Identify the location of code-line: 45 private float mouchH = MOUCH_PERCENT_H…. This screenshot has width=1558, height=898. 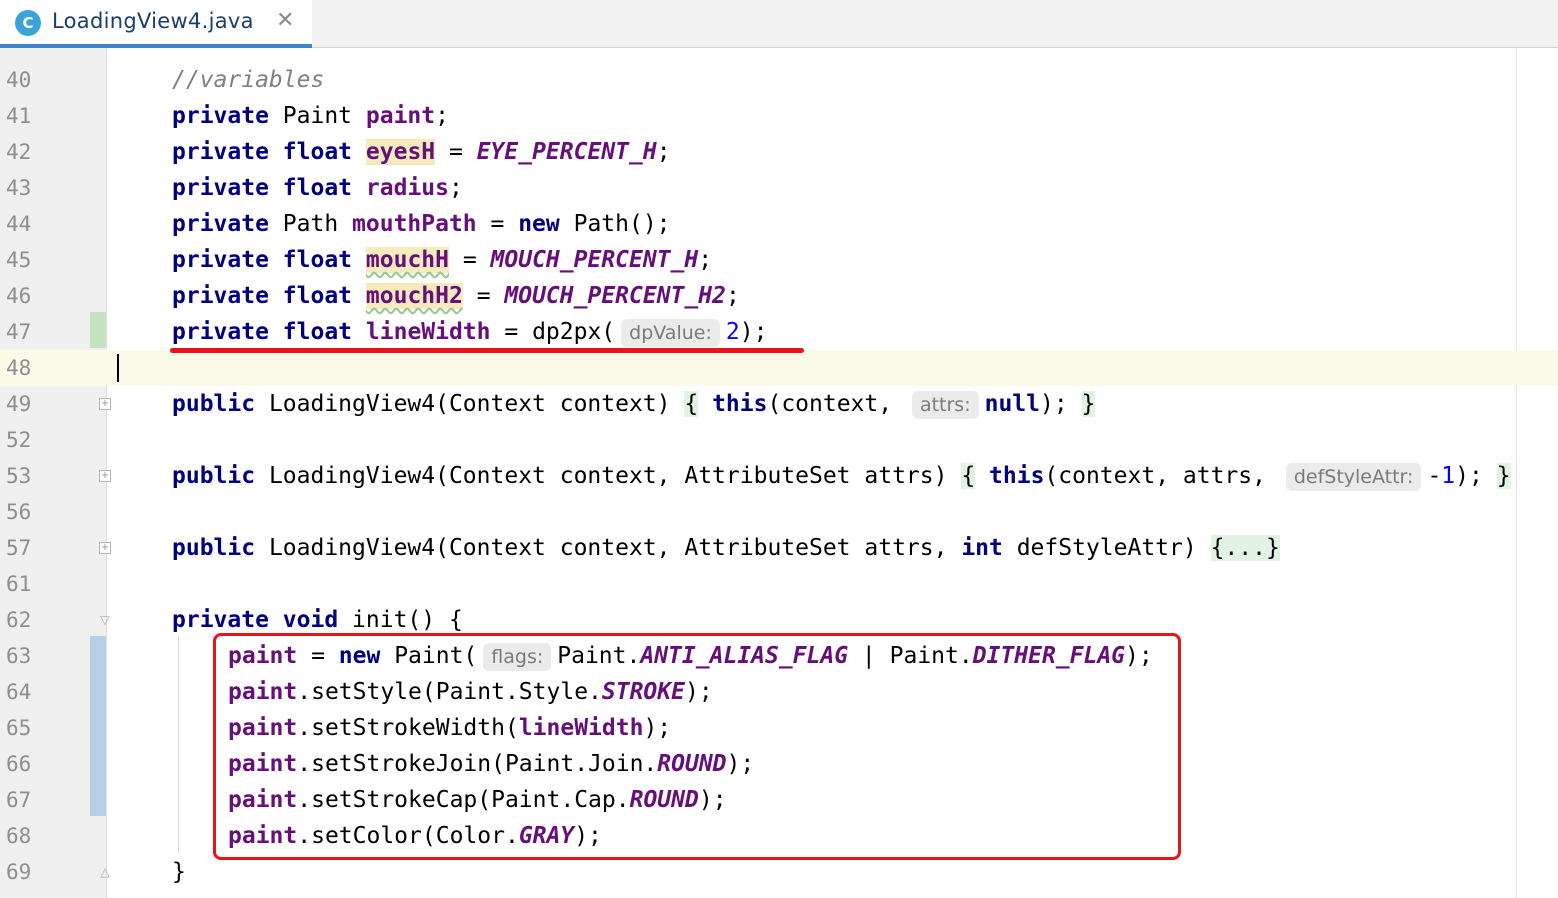
(779, 260).